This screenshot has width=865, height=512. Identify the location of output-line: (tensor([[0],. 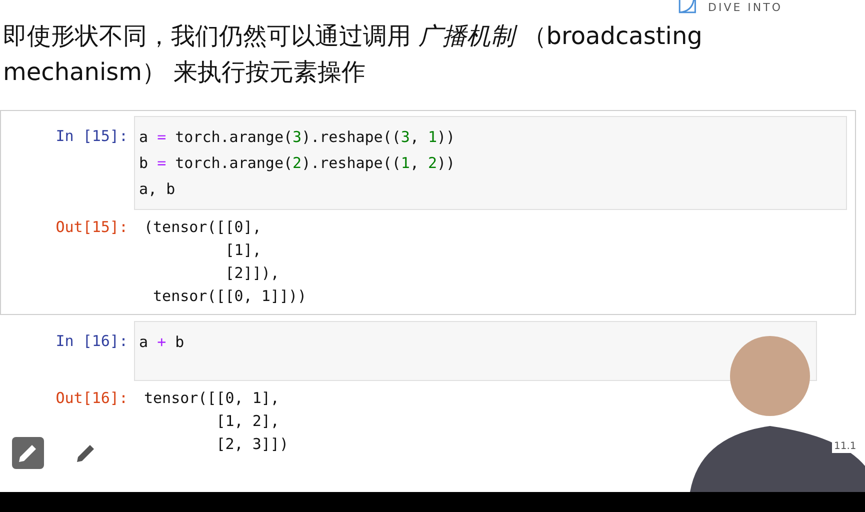
(203, 227).